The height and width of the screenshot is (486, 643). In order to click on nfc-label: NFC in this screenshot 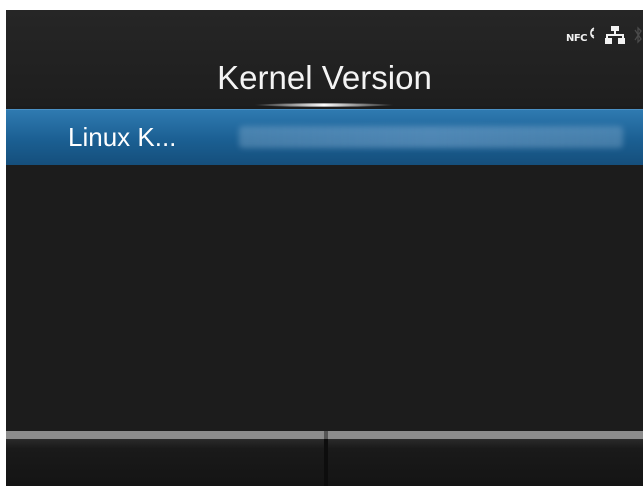, I will do `click(576, 38)`.